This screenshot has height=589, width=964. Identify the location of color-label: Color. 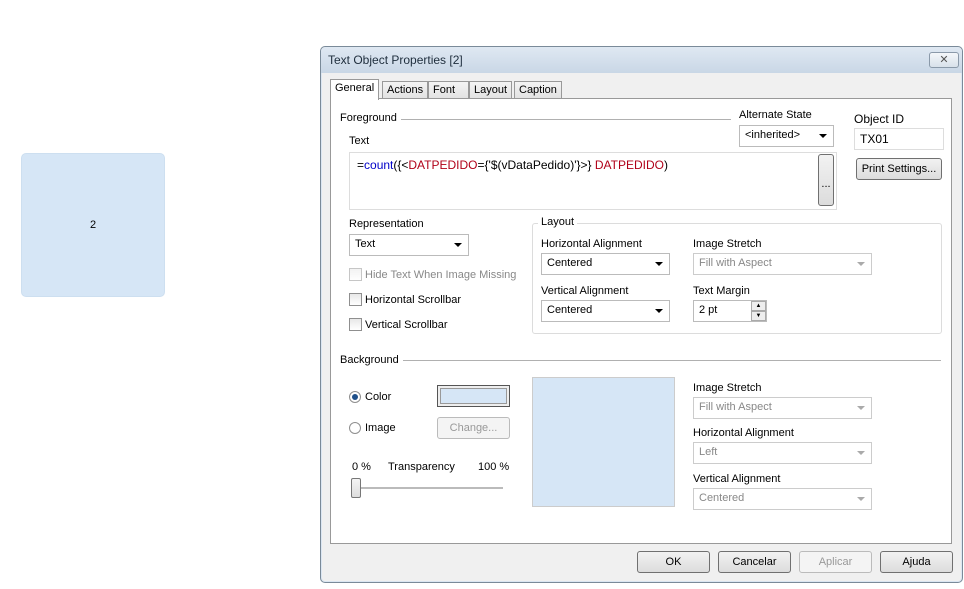
(378, 397).